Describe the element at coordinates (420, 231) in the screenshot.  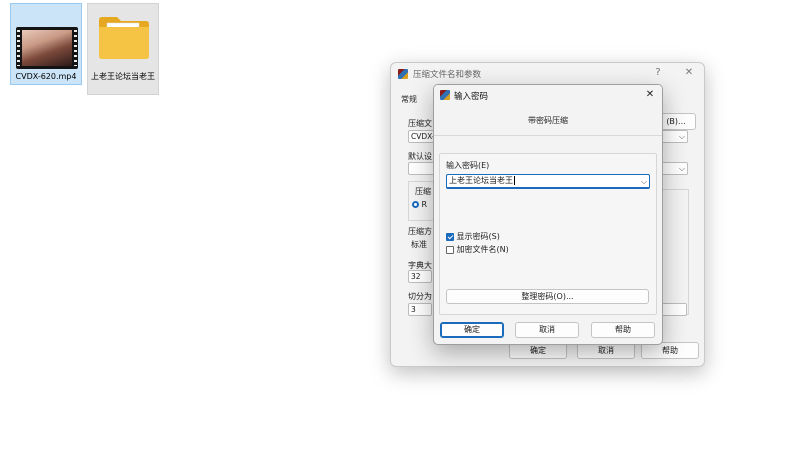
I see `compression-method-label: 压缩方` at that location.